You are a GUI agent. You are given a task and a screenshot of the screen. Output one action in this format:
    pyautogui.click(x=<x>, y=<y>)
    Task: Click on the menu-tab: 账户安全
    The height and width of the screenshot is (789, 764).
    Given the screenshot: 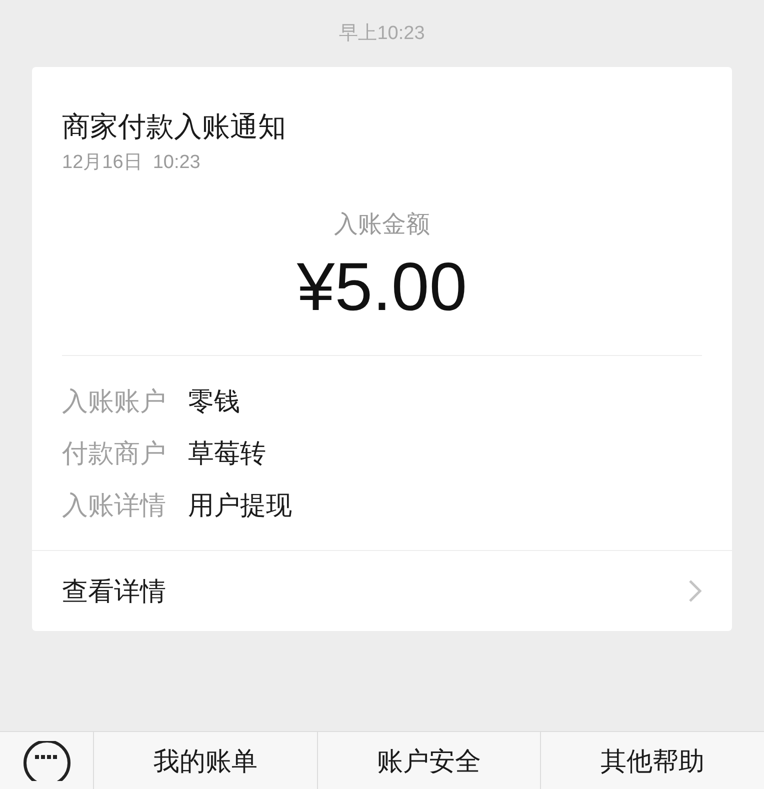 What is the action you would take?
    pyautogui.click(x=429, y=761)
    